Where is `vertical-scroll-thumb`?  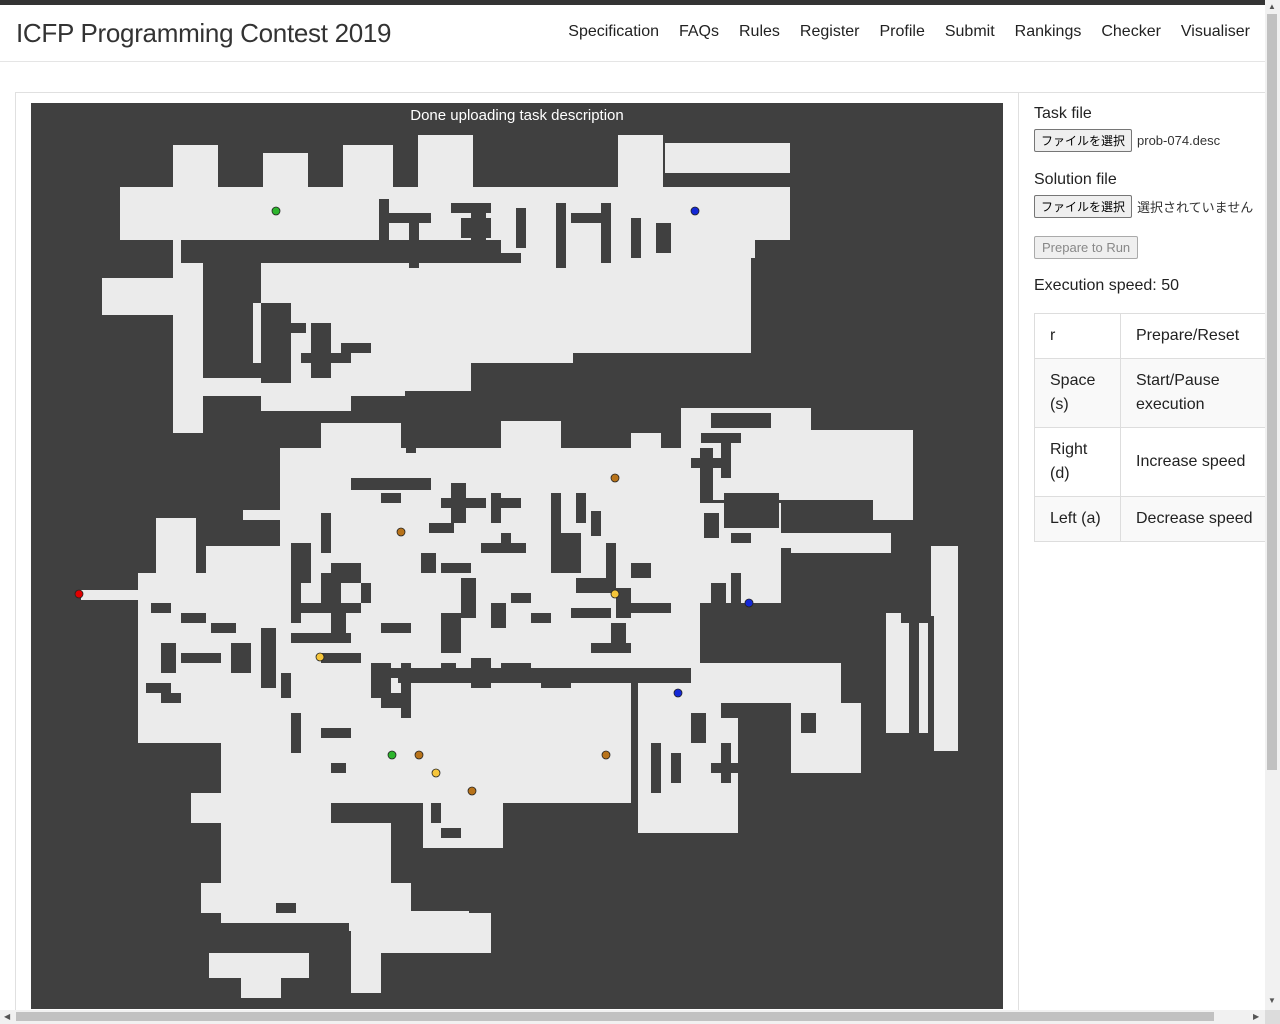 vertical-scroll-thumb is located at coordinates (1272, 392).